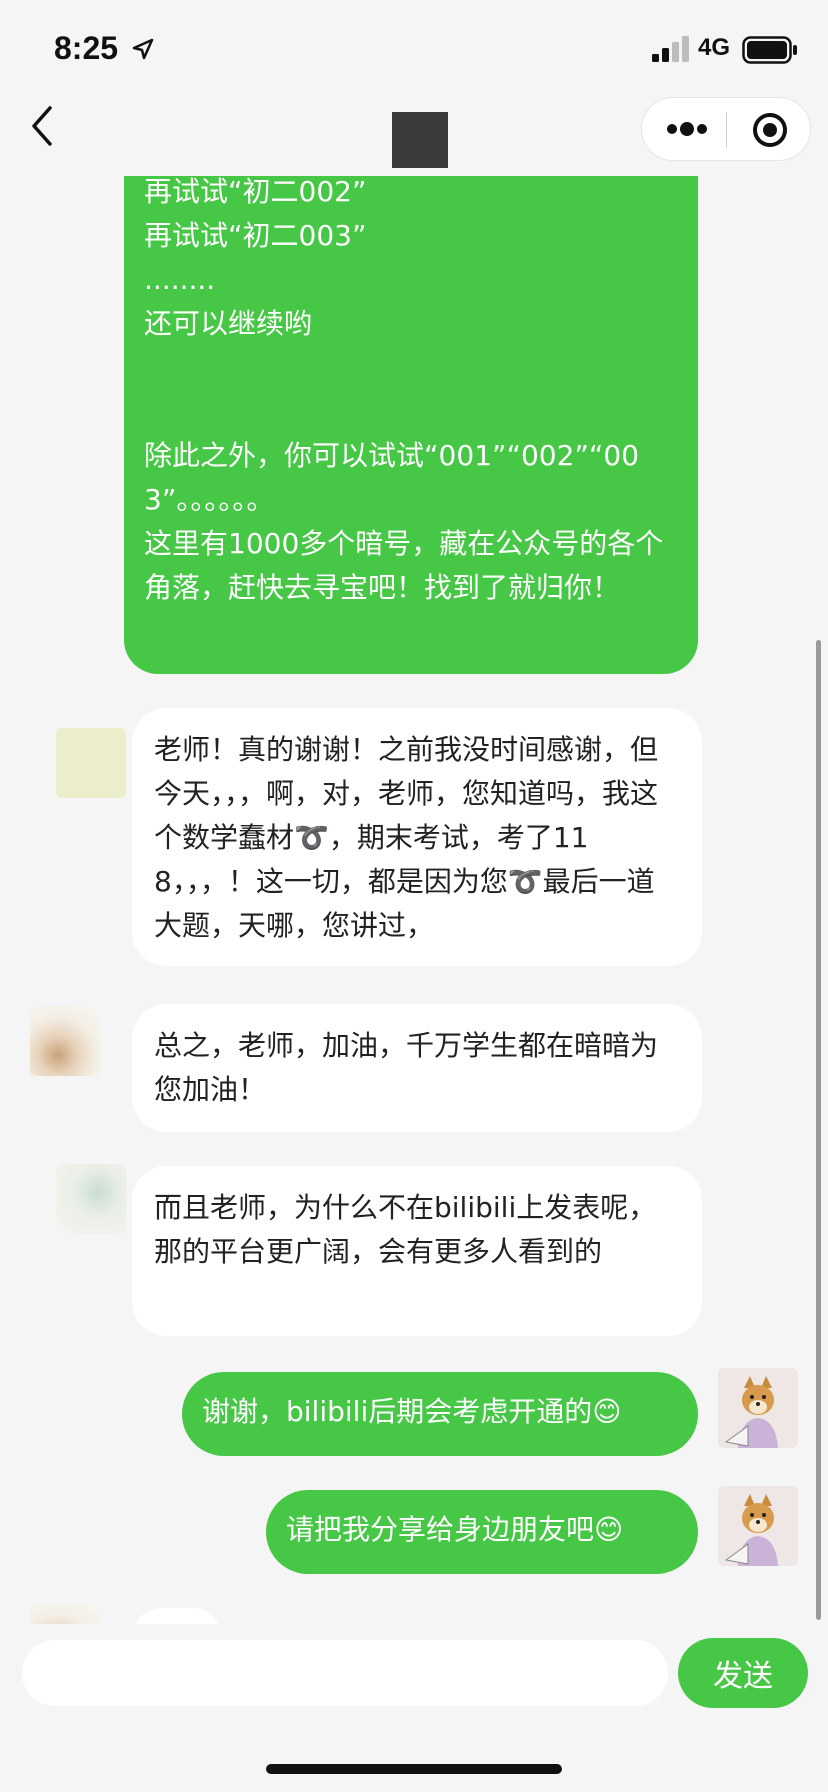  Describe the element at coordinates (769, 50) in the screenshot. I see `battery-icon` at that location.